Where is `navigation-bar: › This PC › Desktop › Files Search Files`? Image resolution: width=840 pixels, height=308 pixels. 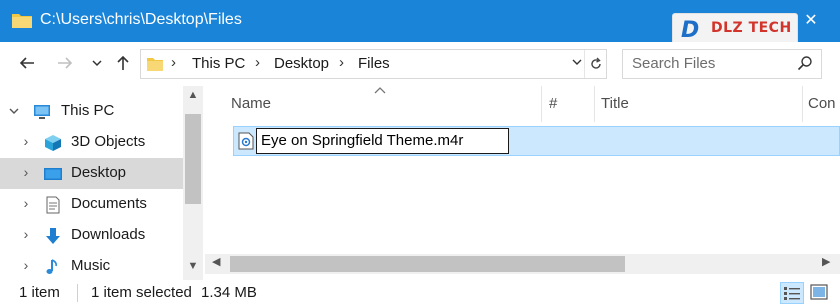
navigation-bar: › This PC › Desktop › Files Search Files is located at coordinates (420, 64).